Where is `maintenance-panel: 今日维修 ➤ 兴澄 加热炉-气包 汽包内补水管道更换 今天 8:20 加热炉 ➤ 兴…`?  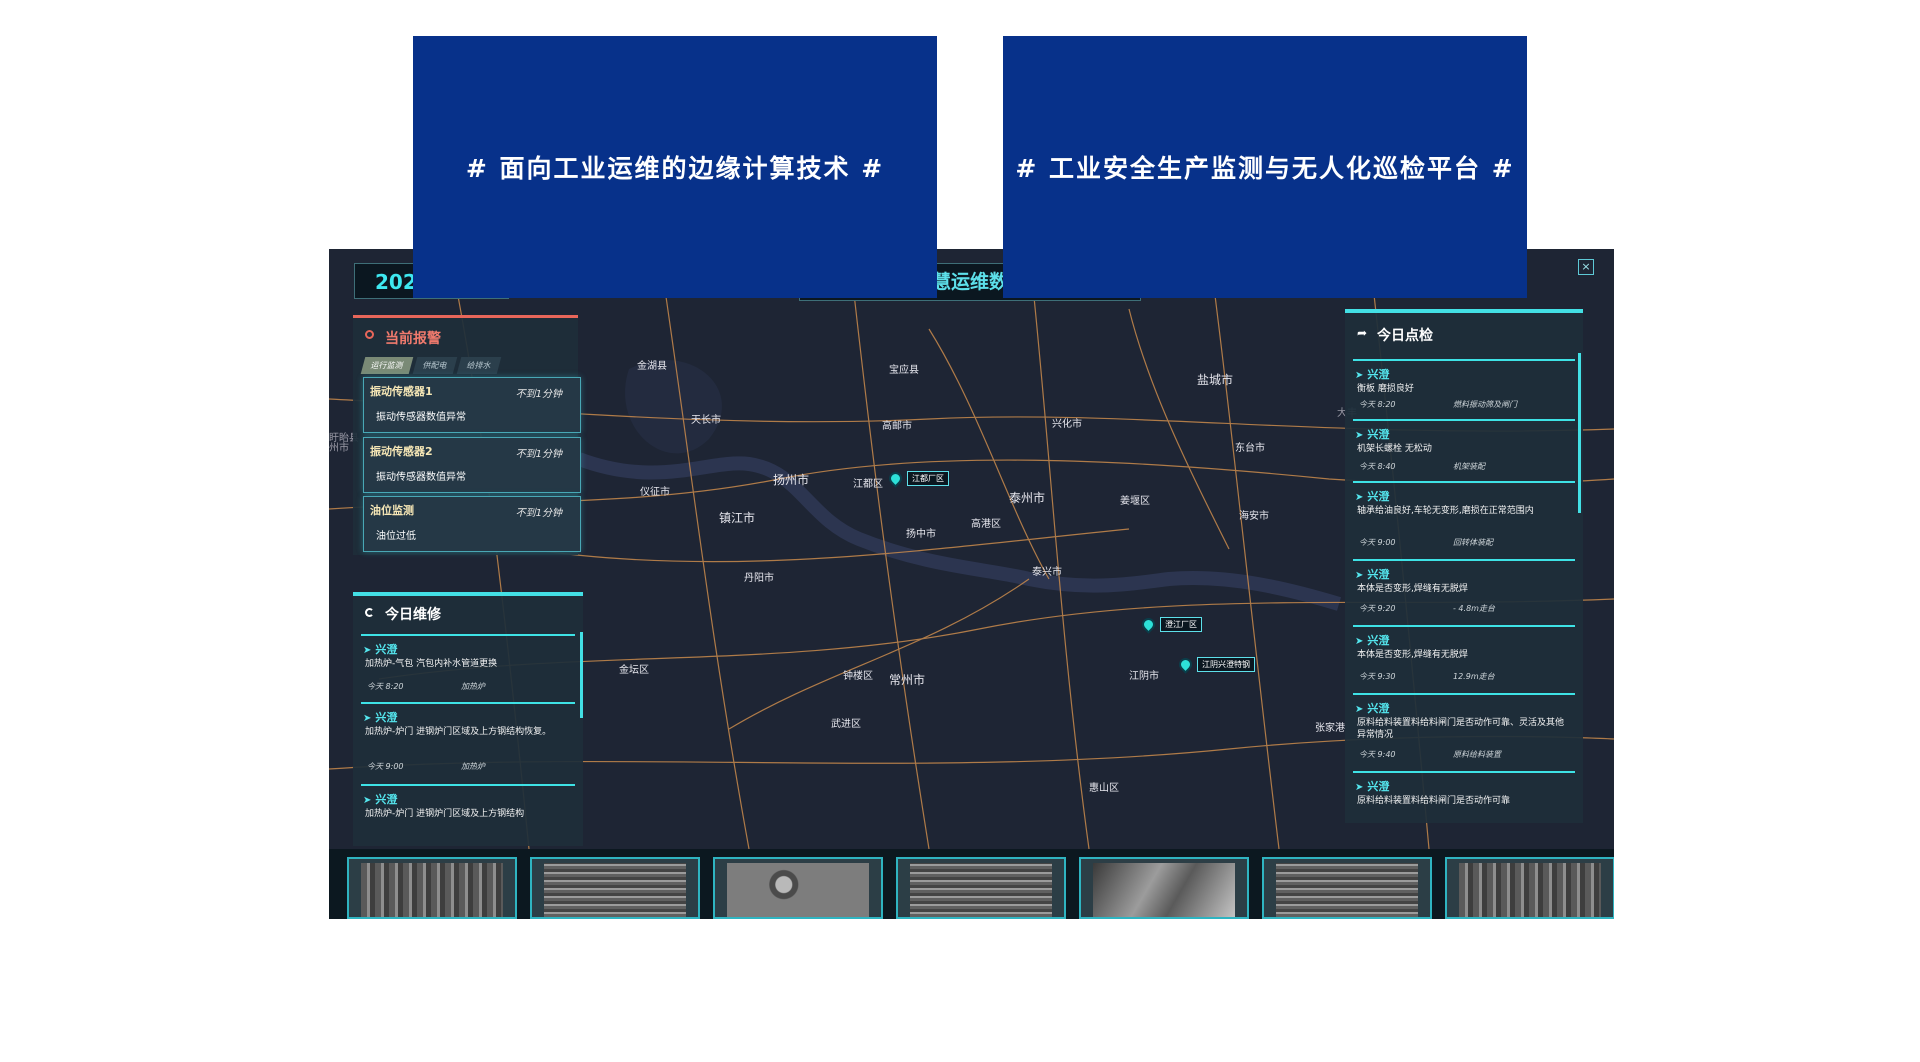
maintenance-panel: 今日维修 ➤ 兴澄 加热炉-气包 汽包内补水管道更换 今天 8:20 加热炉 ➤ 兴… is located at coordinates (468, 719).